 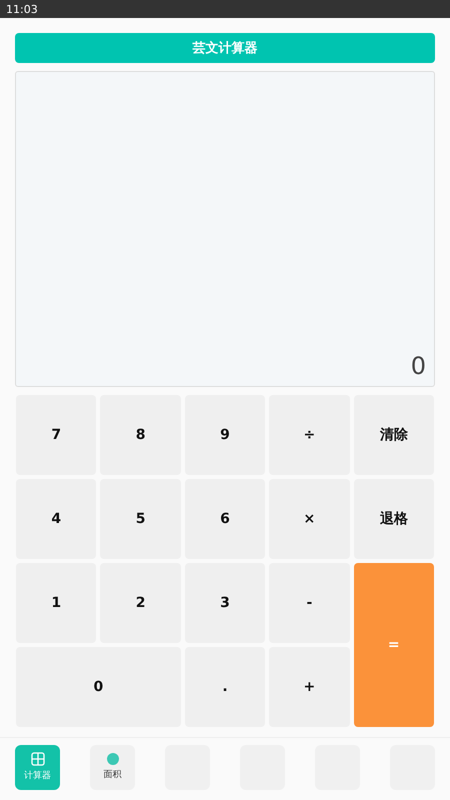 I want to click on calculator-key: ÷, so click(x=309, y=435).